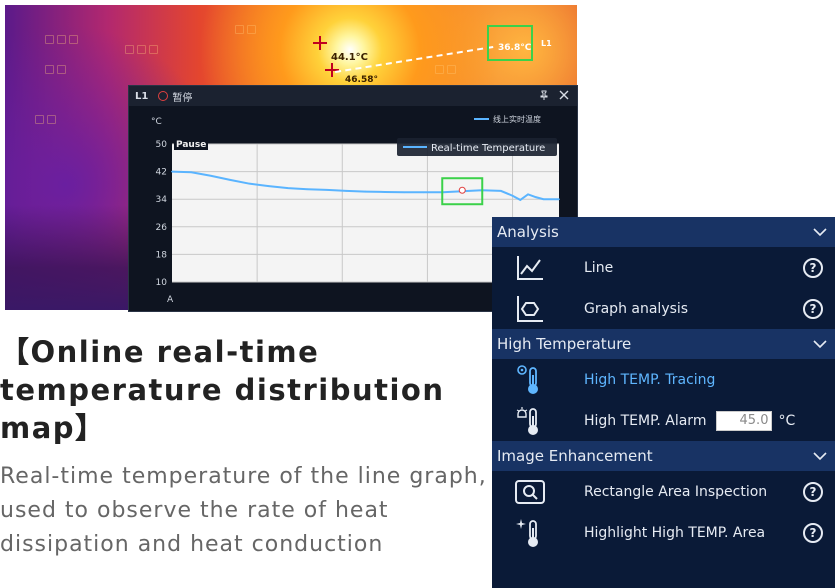 This screenshot has width=835, height=588. Describe the element at coordinates (350, 57) in the screenshot. I see `hot-spot-label: 44.1°C` at that location.